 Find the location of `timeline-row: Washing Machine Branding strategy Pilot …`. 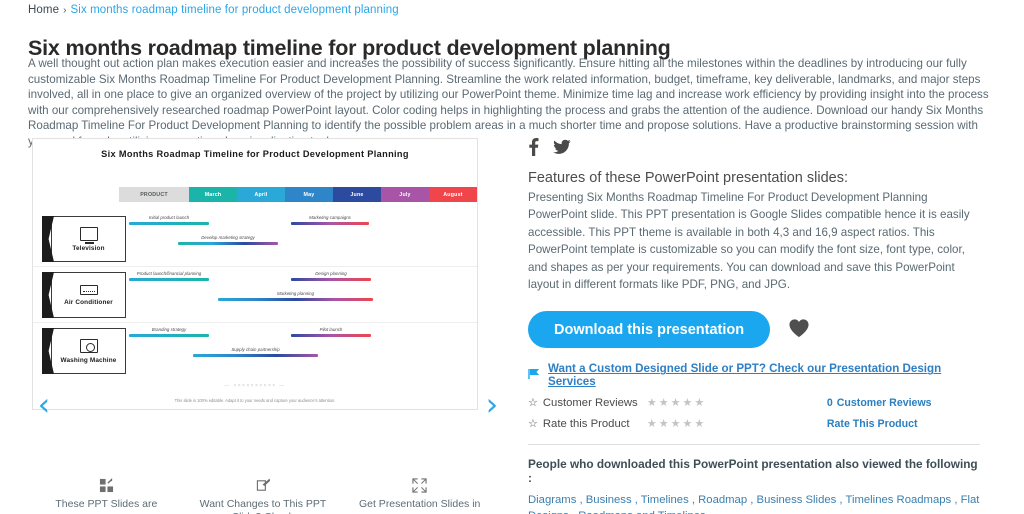

timeline-row: Washing Machine Branding strategy Pilot … is located at coordinates (255, 351).